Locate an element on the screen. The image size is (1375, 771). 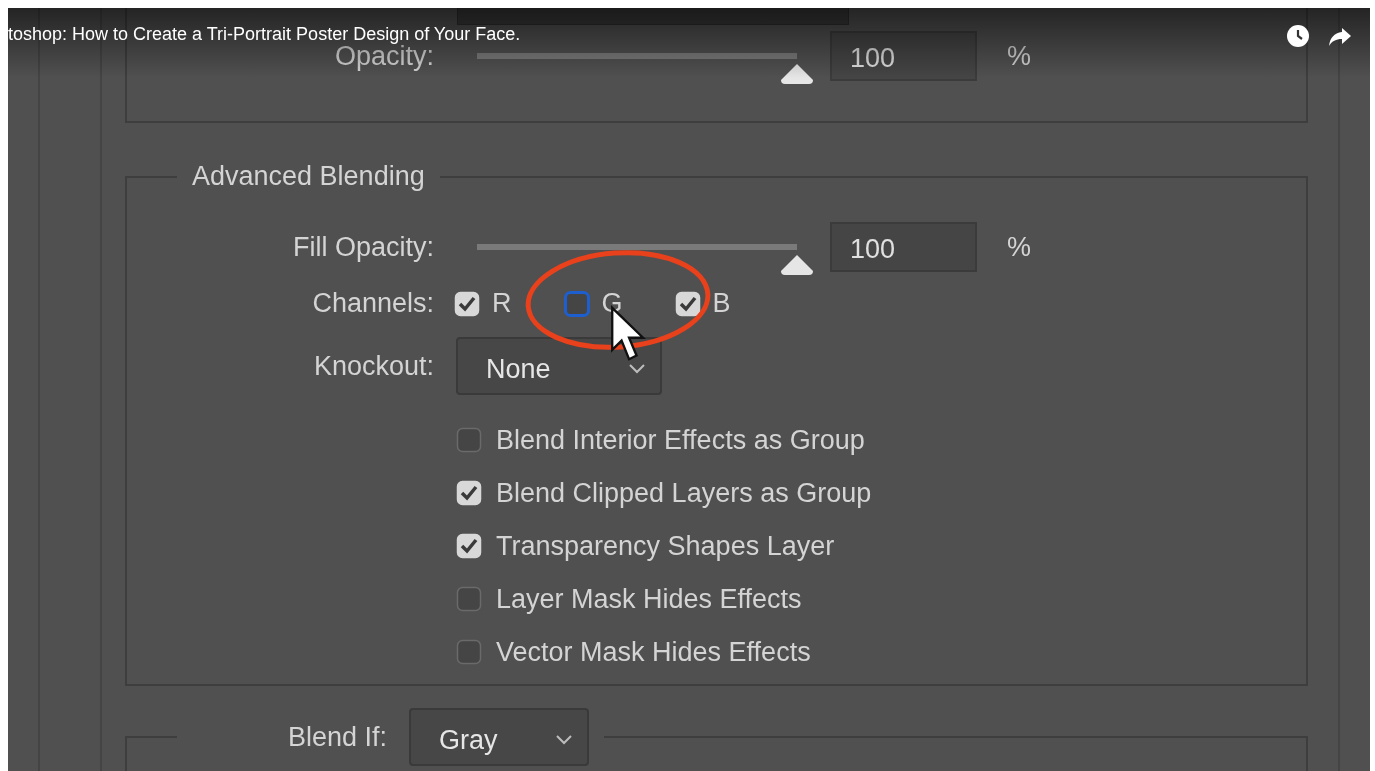
knockout-dropdown: None is located at coordinates (559, 366).